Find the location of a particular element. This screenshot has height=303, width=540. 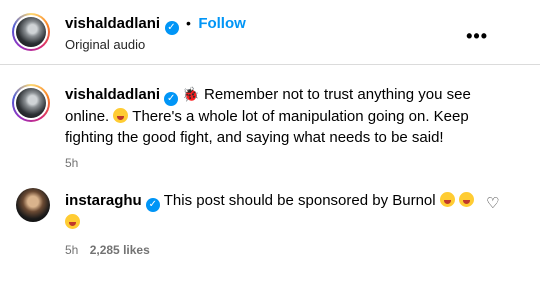

caption-text-2: online. is located at coordinates (87, 116).